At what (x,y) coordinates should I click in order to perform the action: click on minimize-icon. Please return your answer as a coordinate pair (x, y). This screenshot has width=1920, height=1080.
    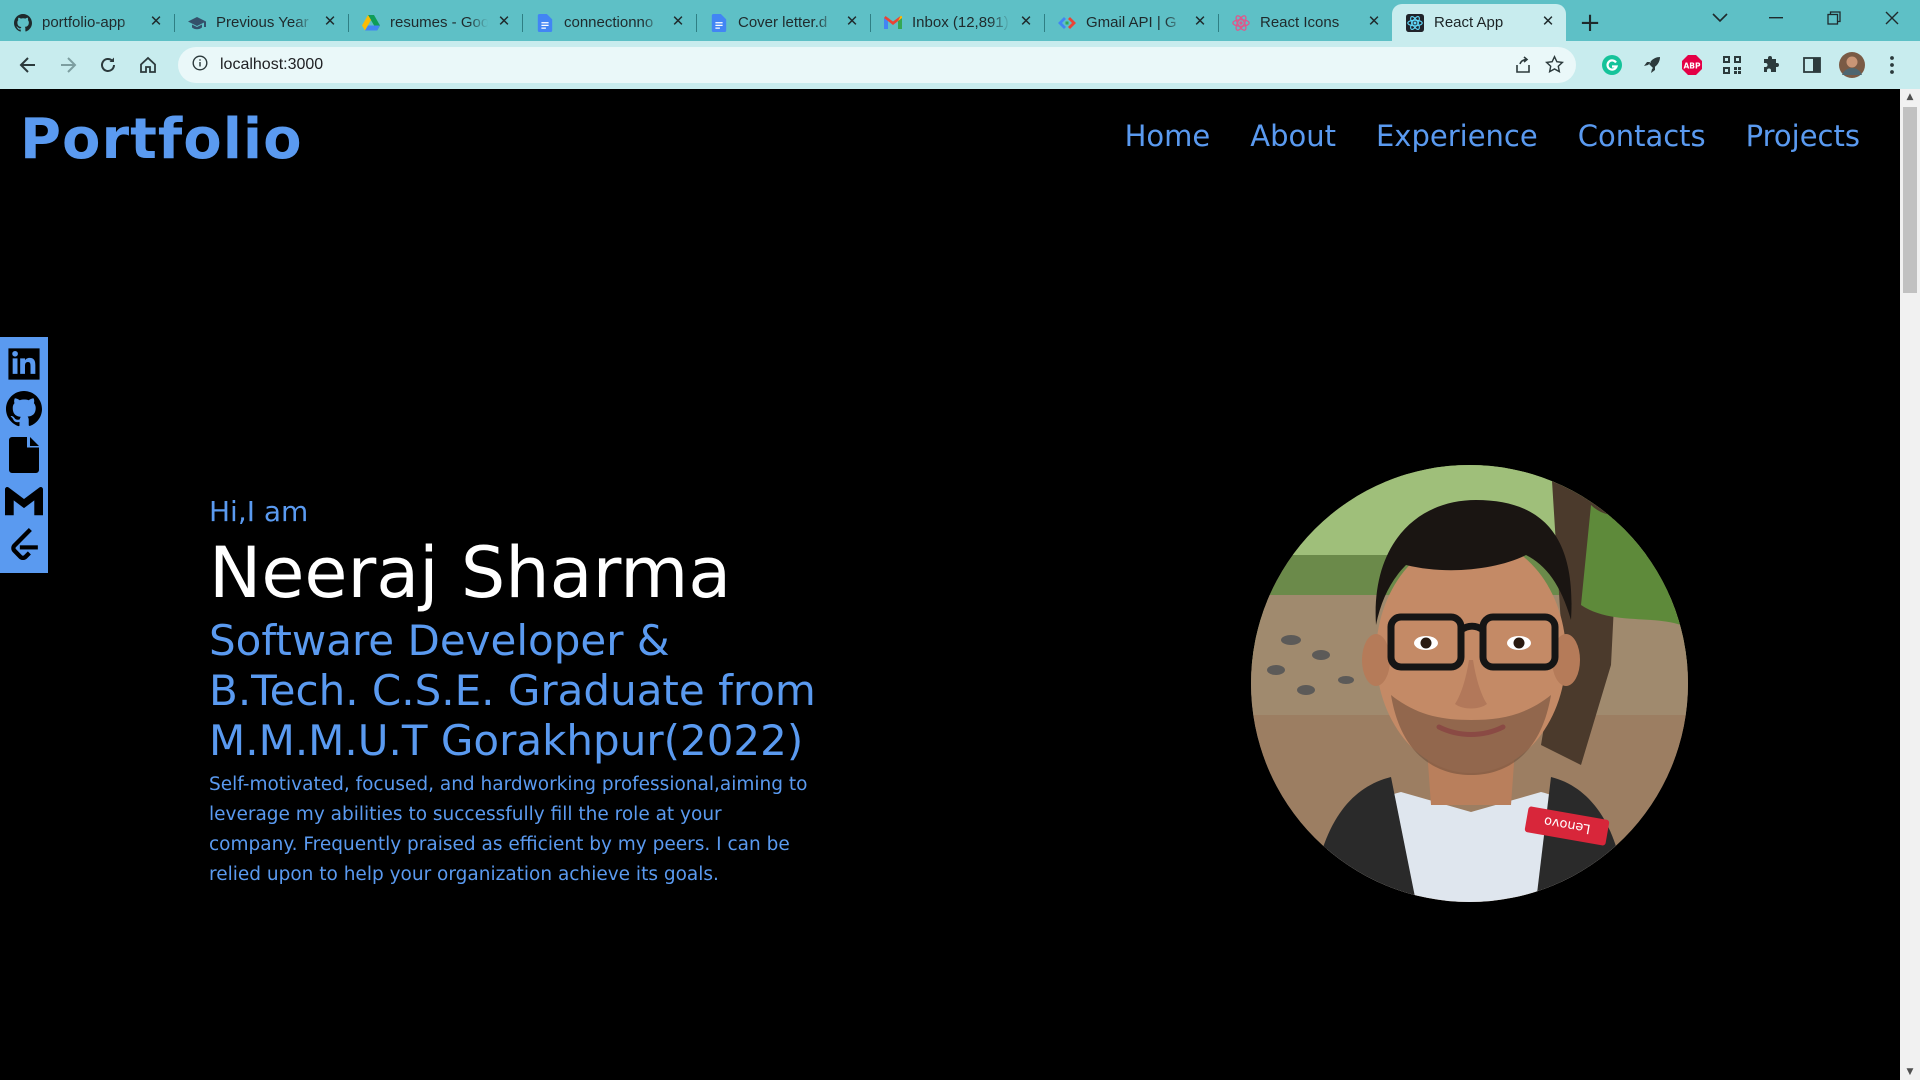
    Looking at the image, I should click on (1776, 18).